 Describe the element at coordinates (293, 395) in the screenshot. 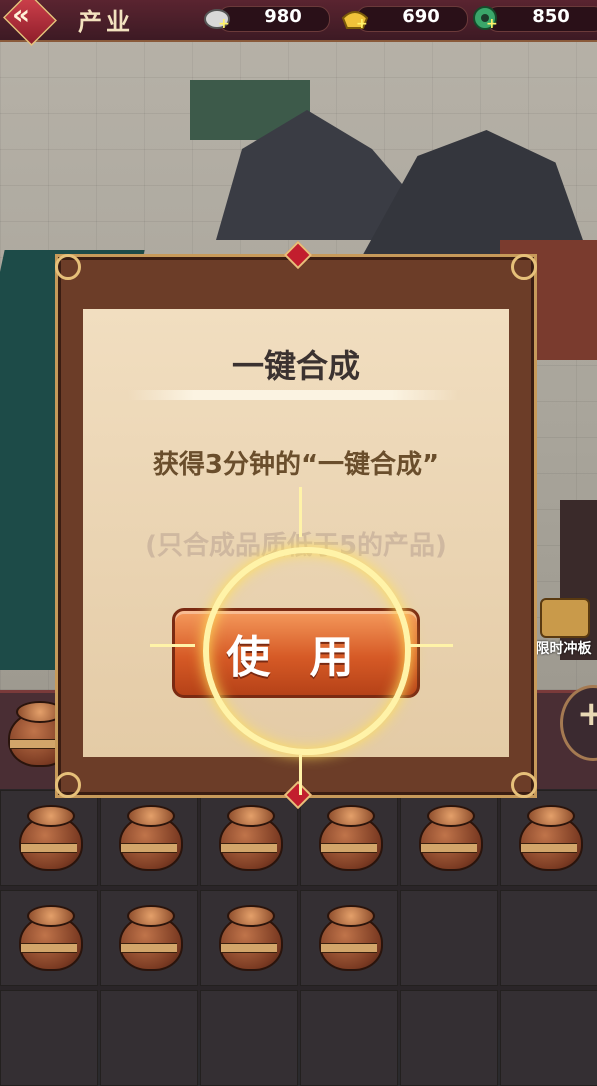

I see `divider` at that location.